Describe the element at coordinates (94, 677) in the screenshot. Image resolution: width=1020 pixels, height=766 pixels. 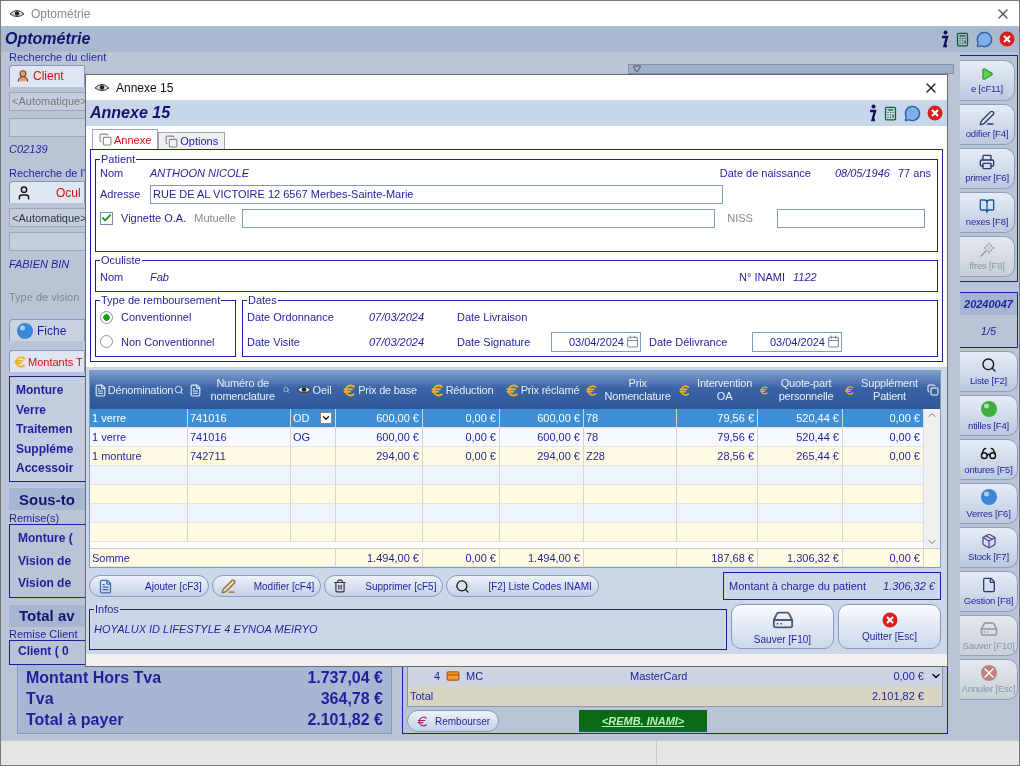
I see `total-label: Montant Hors Tva` at that location.